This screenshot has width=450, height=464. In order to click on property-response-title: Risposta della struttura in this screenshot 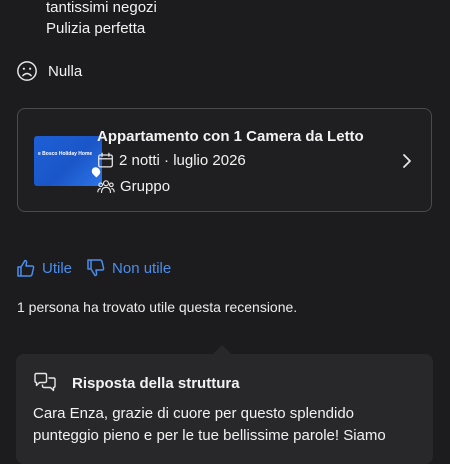, I will do `click(156, 383)`.